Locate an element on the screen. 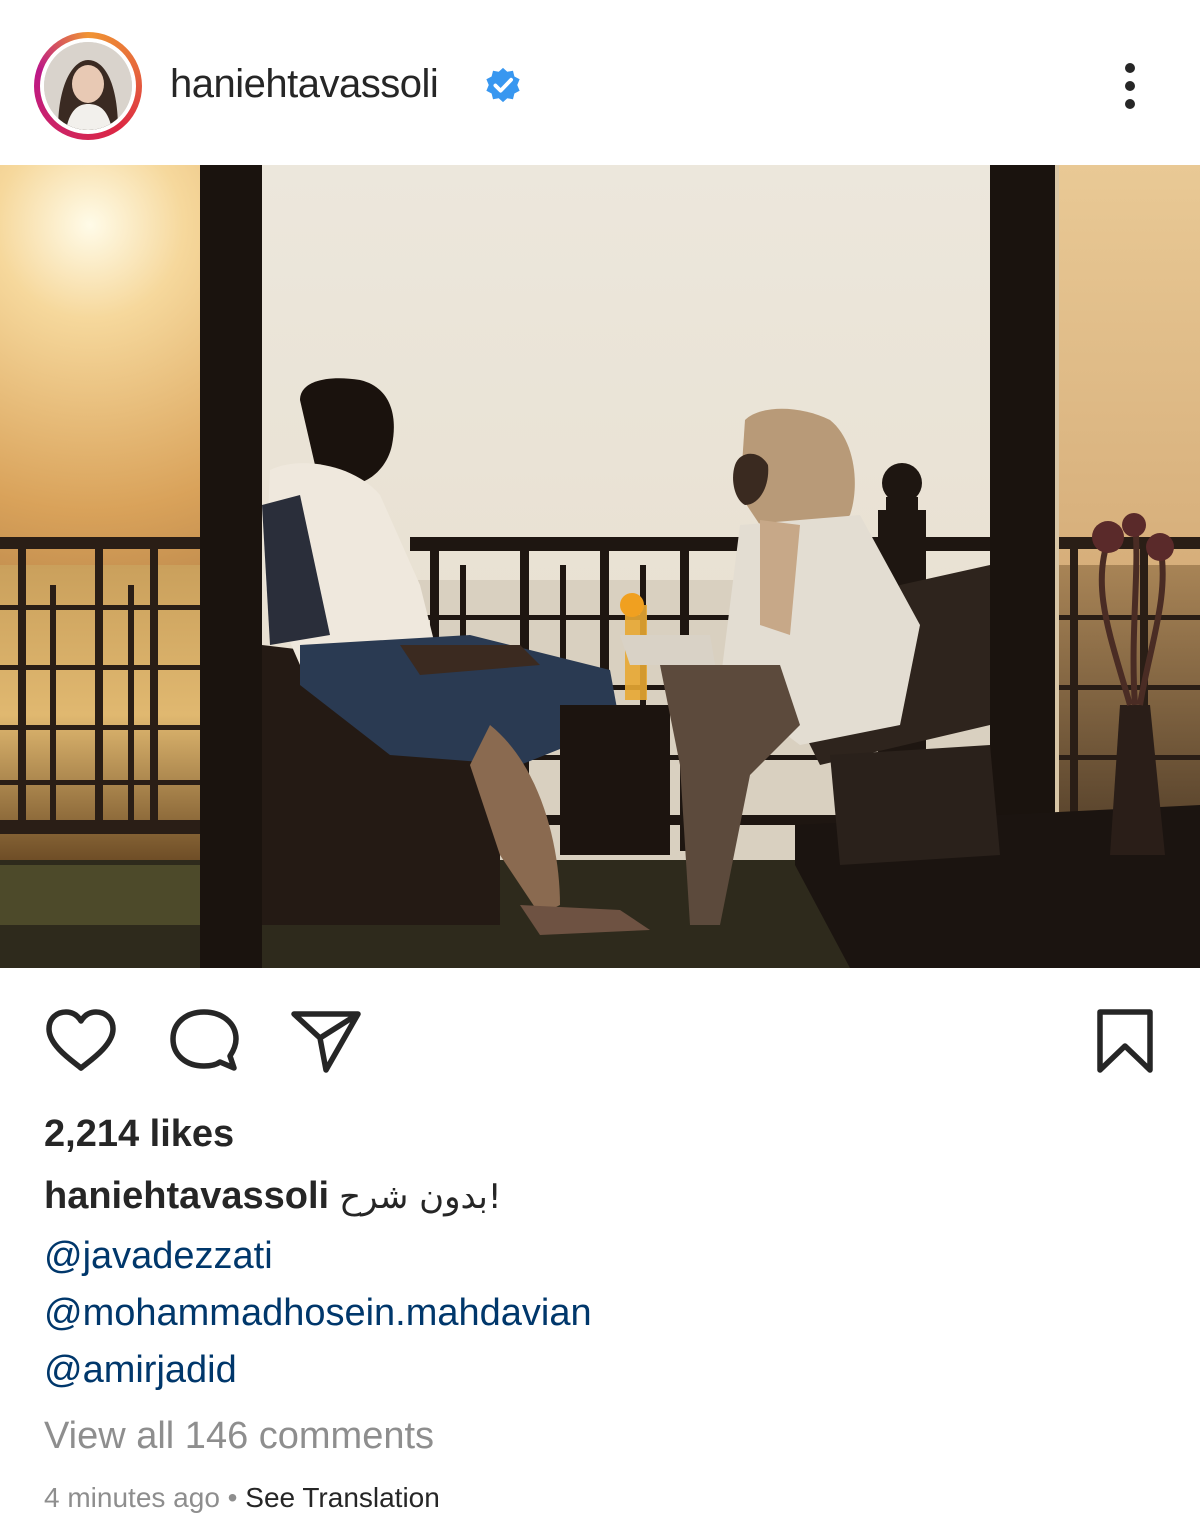 Image resolution: width=1200 pixels, height=1533 pixels. bookmark-icon is located at coordinates (1125, 1041).